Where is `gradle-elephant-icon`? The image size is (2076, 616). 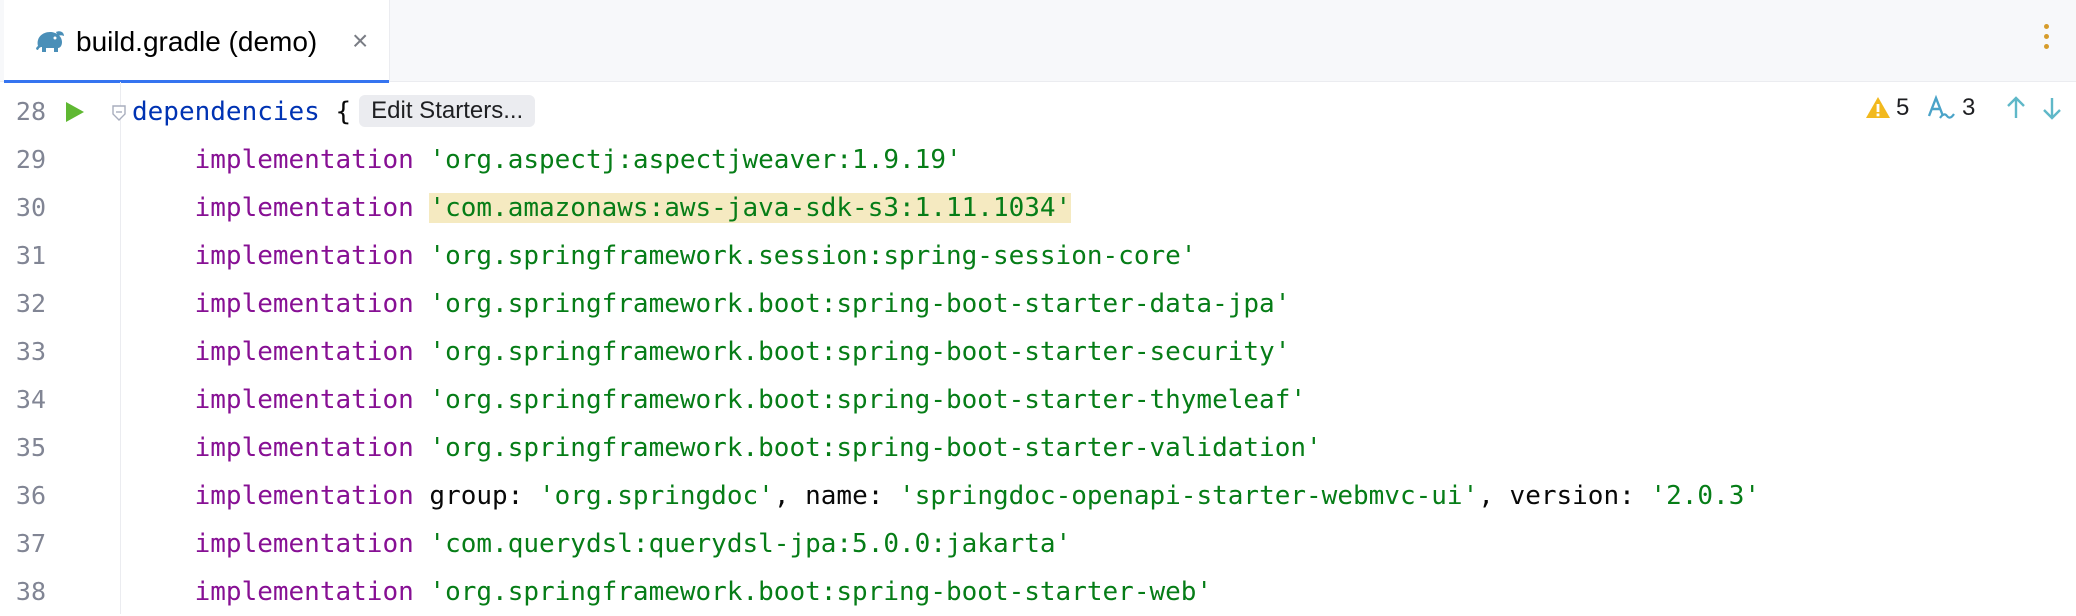
gradle-elephant-icon is located at coordinates (50, 41).